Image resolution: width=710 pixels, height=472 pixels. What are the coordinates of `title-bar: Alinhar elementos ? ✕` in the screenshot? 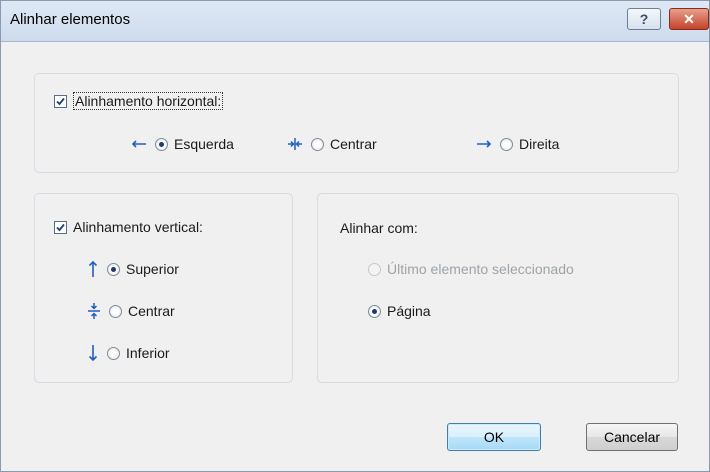 It's located at (355, 21).